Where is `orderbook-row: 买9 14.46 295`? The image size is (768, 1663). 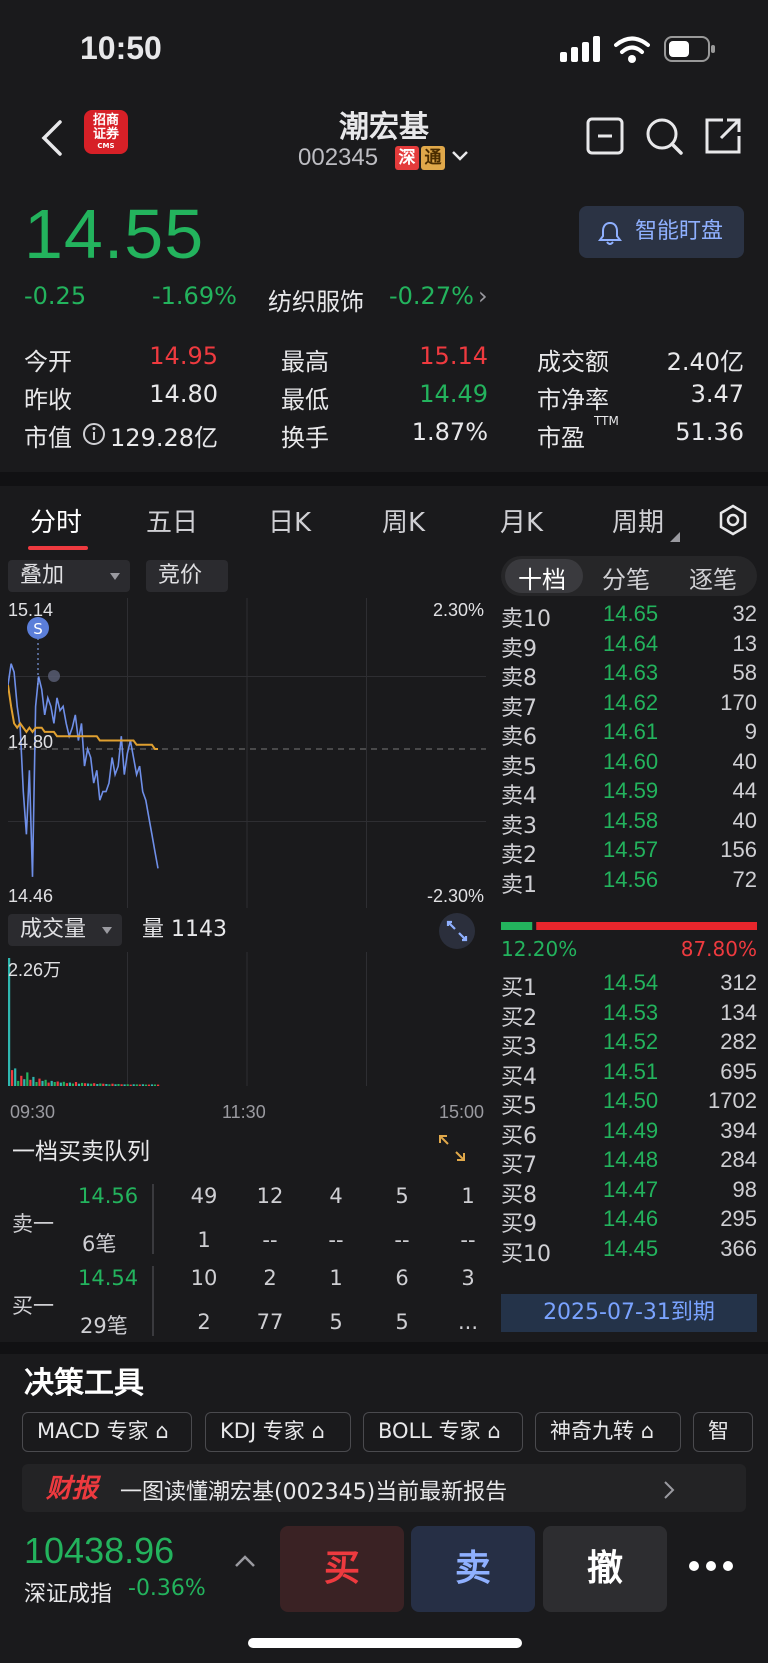 orderbook-row: 买9 14.46 295 is located at coordinates (629, 1221).